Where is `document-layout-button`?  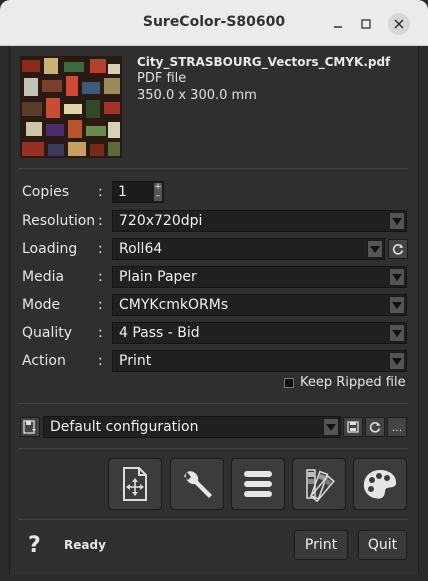 document-layout-button is located at coordinates (135, 484).